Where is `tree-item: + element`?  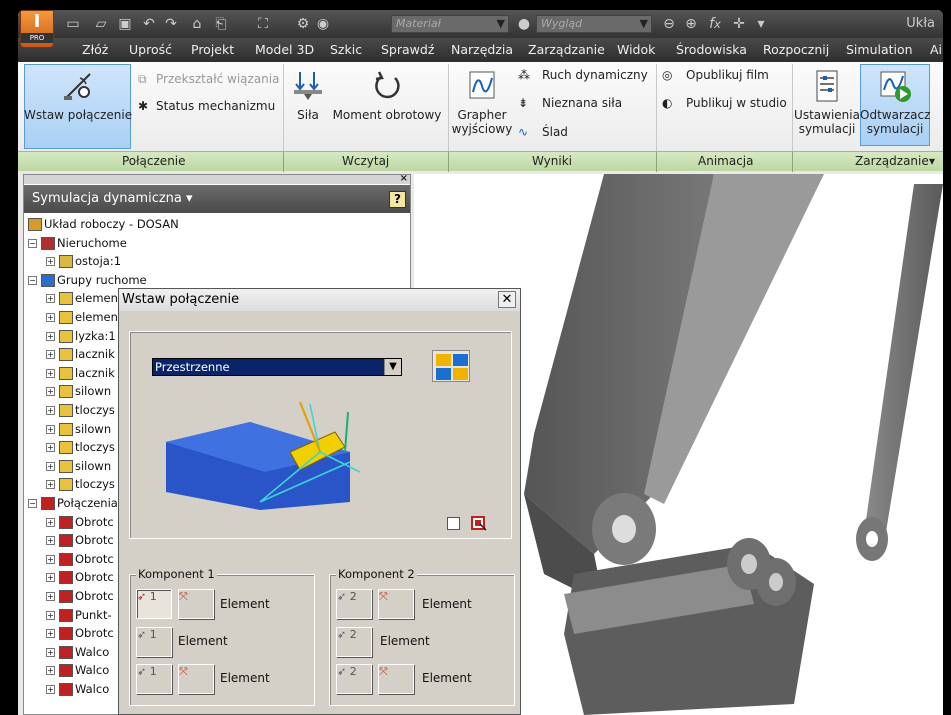
tree-item: + element is located at coordinates (84, 298).